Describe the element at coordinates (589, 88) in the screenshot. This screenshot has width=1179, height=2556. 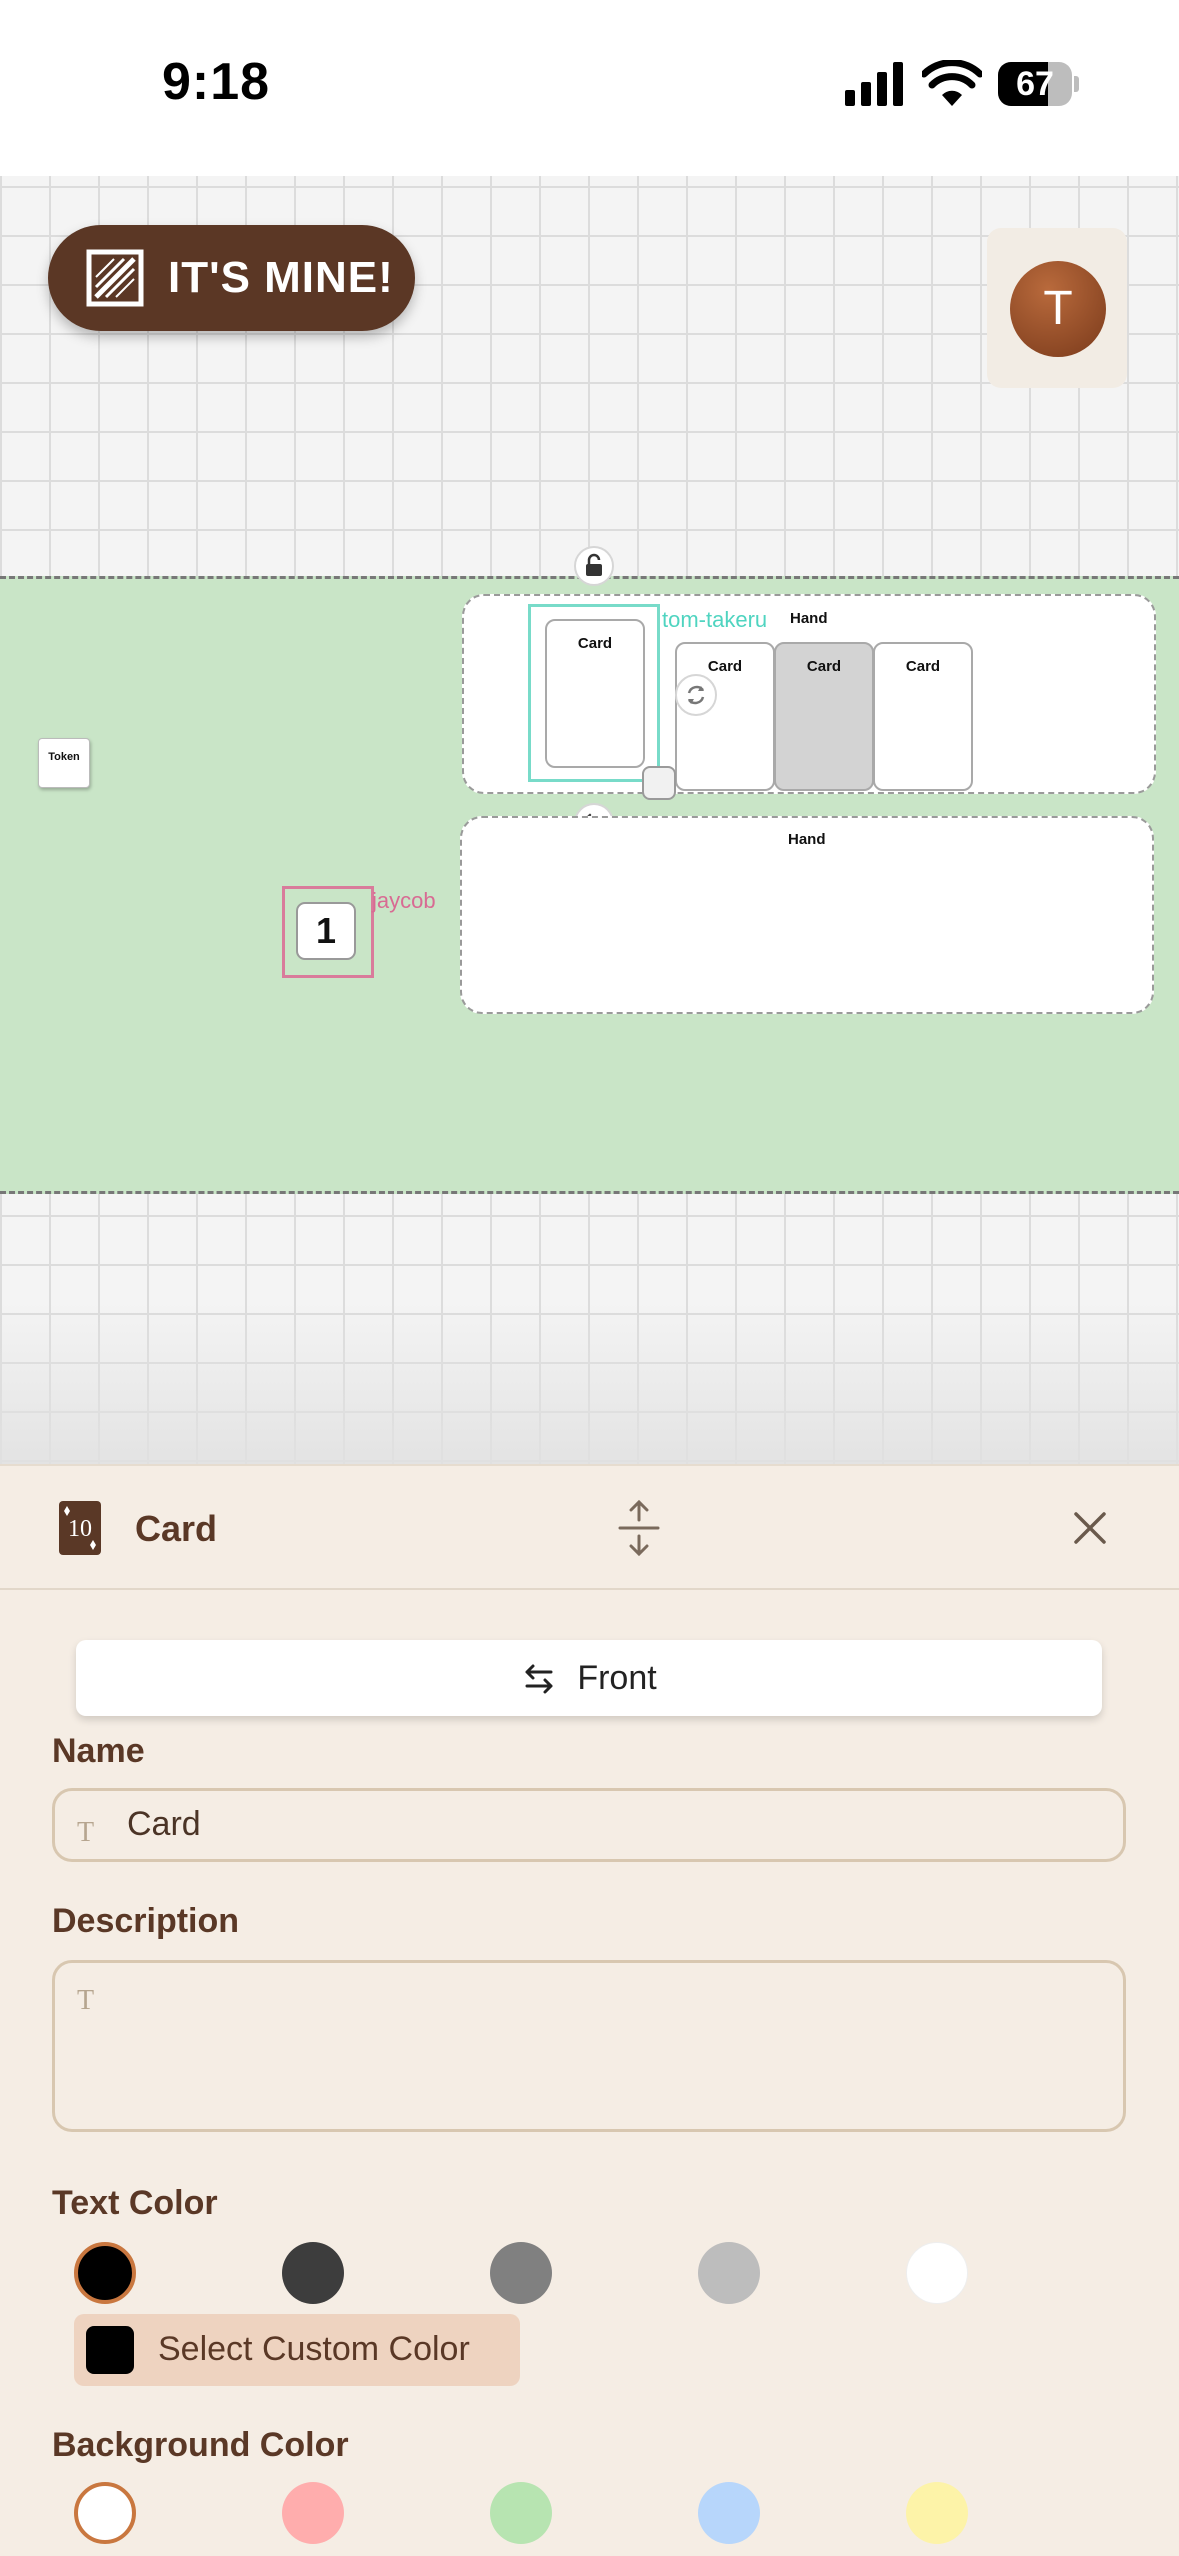
I see `status-bar: 9:18 67` at that location.